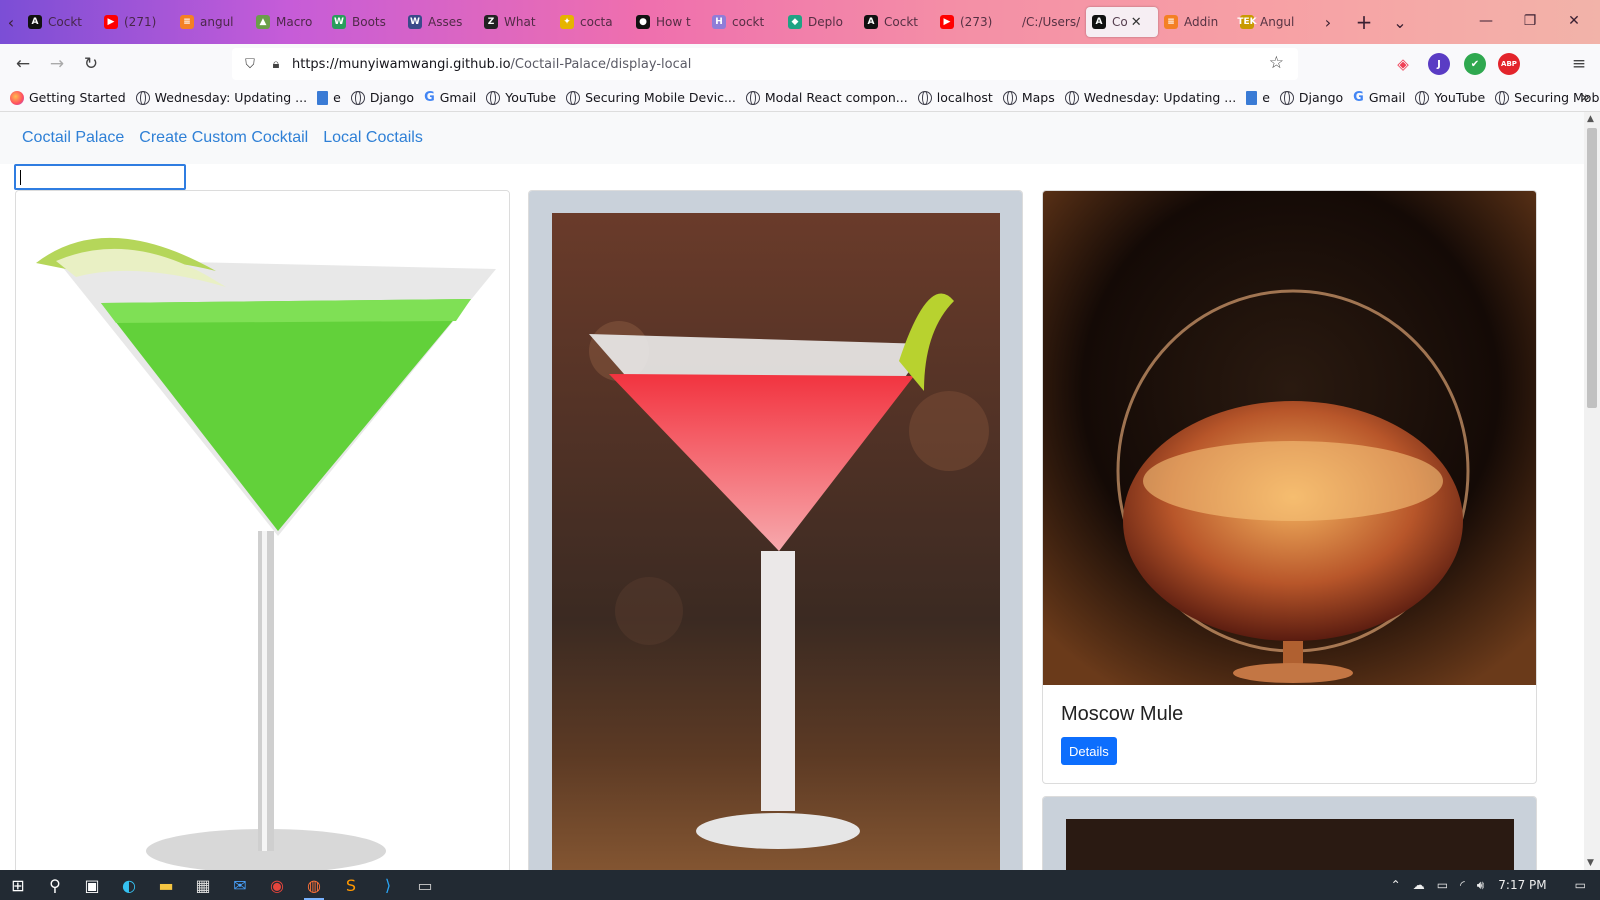 The image size is (1600, 900). I want to click on tab-favicon-icon: ≡, so click(1171, 22).